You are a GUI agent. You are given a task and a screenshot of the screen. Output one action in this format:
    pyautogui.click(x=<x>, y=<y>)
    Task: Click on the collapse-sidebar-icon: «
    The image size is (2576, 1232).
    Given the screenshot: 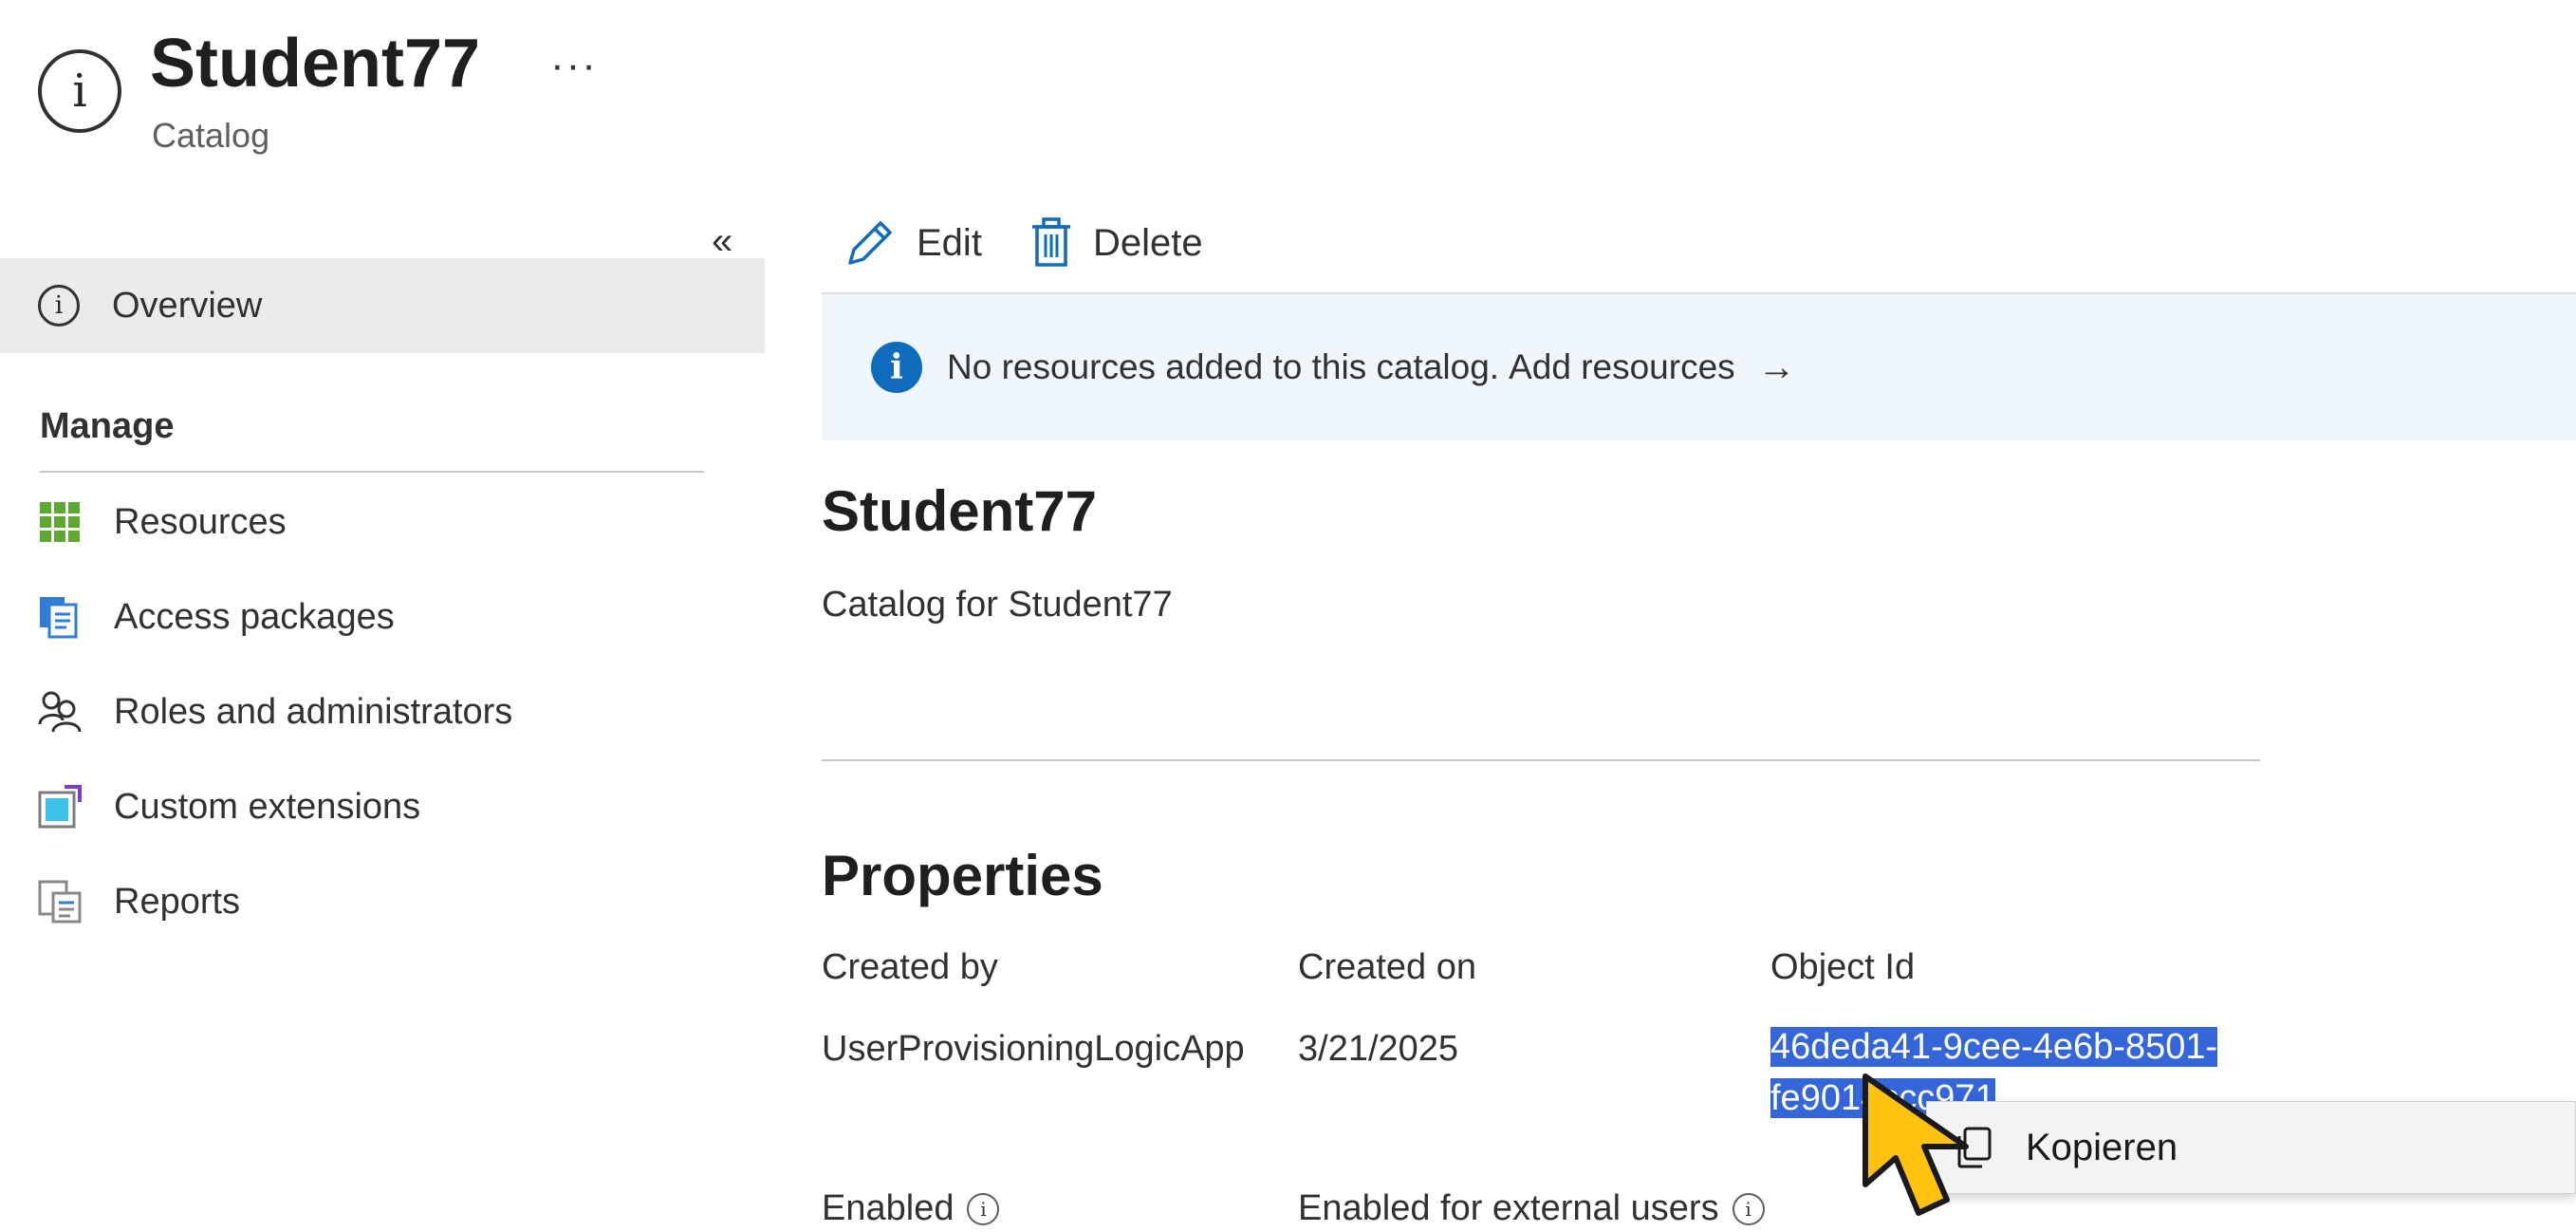 What is the action you would take?
    pyautogui.click(x=722, y=241)
    